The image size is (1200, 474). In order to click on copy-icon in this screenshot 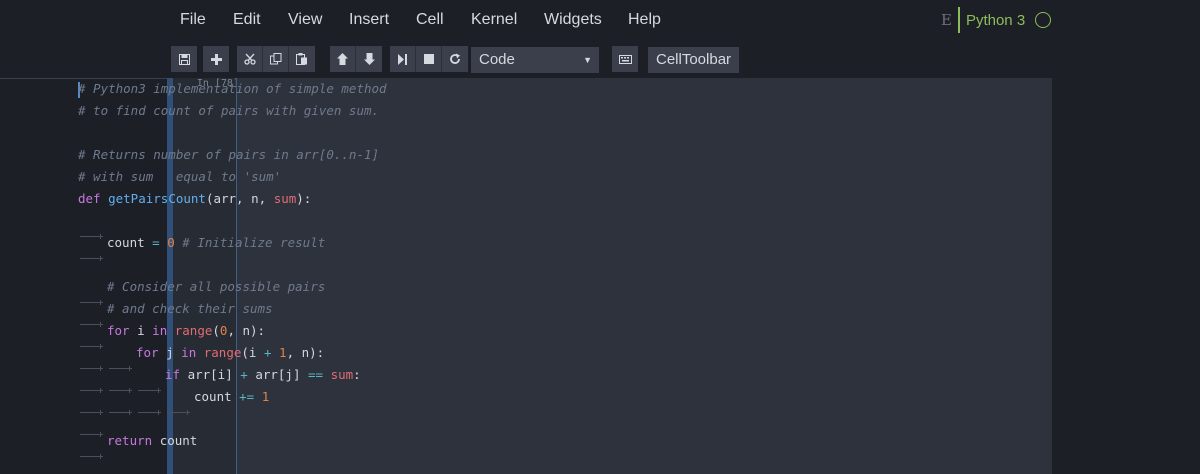, I will do `click(276, 59)`.